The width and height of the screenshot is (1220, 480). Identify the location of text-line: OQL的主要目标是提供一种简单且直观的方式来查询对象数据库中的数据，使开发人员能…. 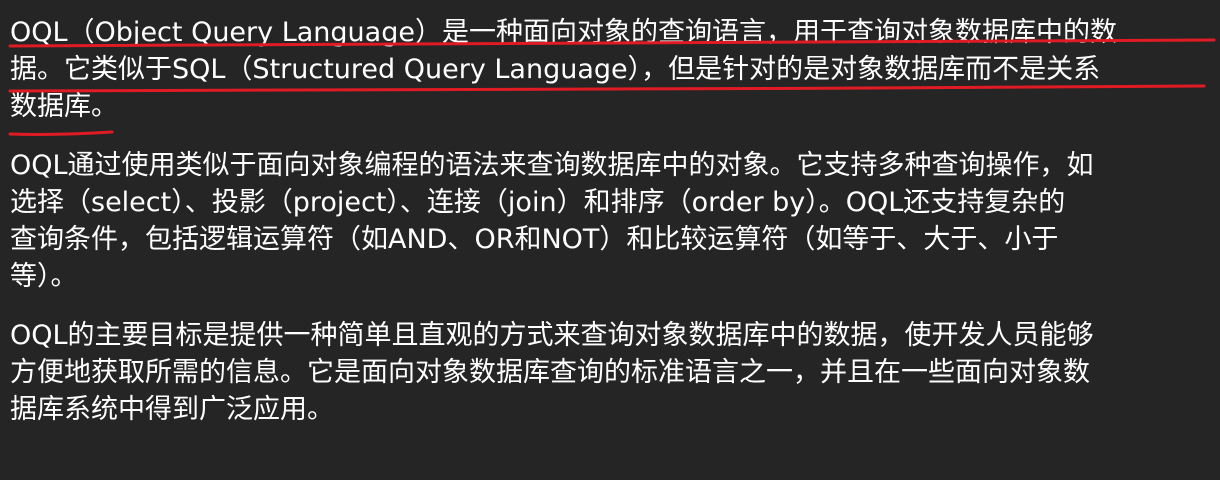
(552, 335).